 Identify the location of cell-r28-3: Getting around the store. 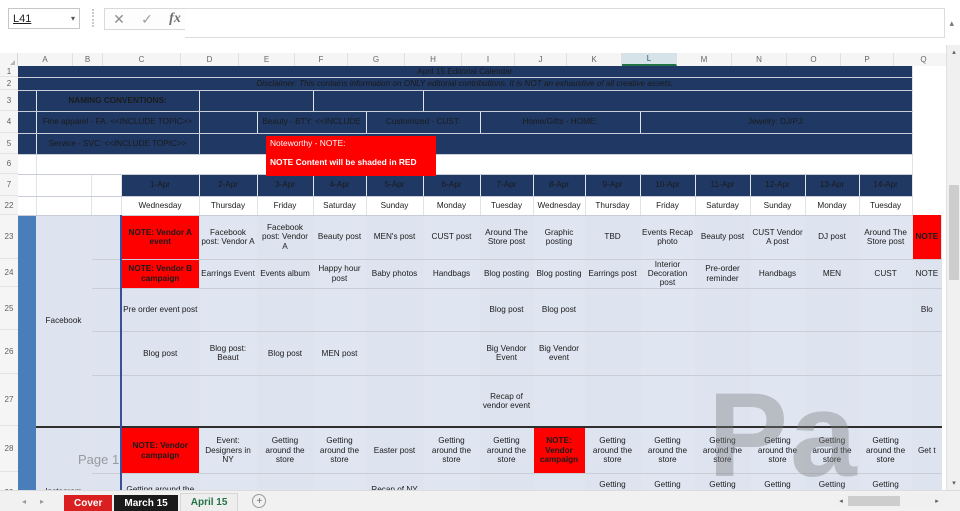
(285, 450).